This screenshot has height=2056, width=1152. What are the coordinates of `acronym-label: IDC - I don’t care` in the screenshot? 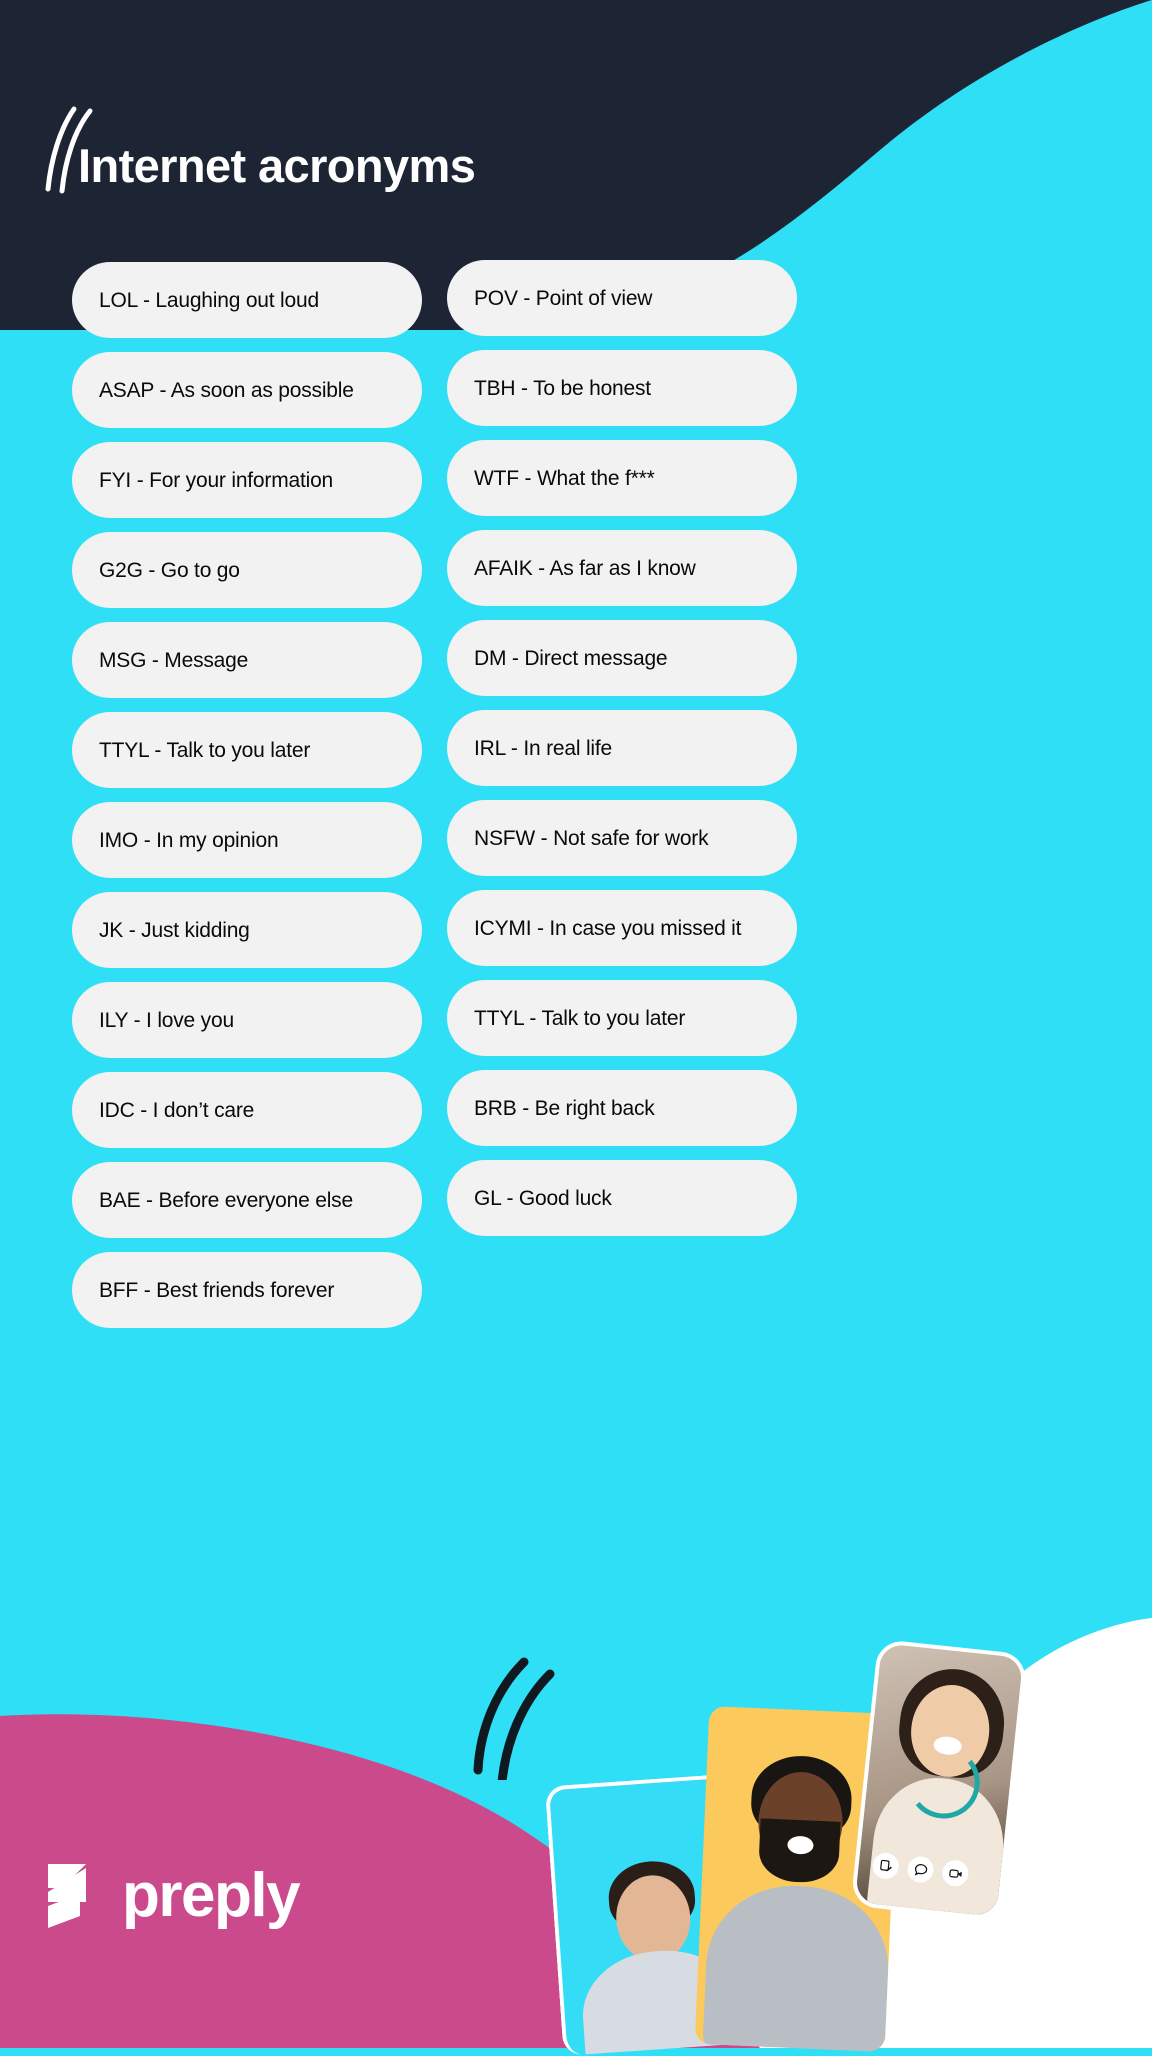 It's located at (177, 1110).